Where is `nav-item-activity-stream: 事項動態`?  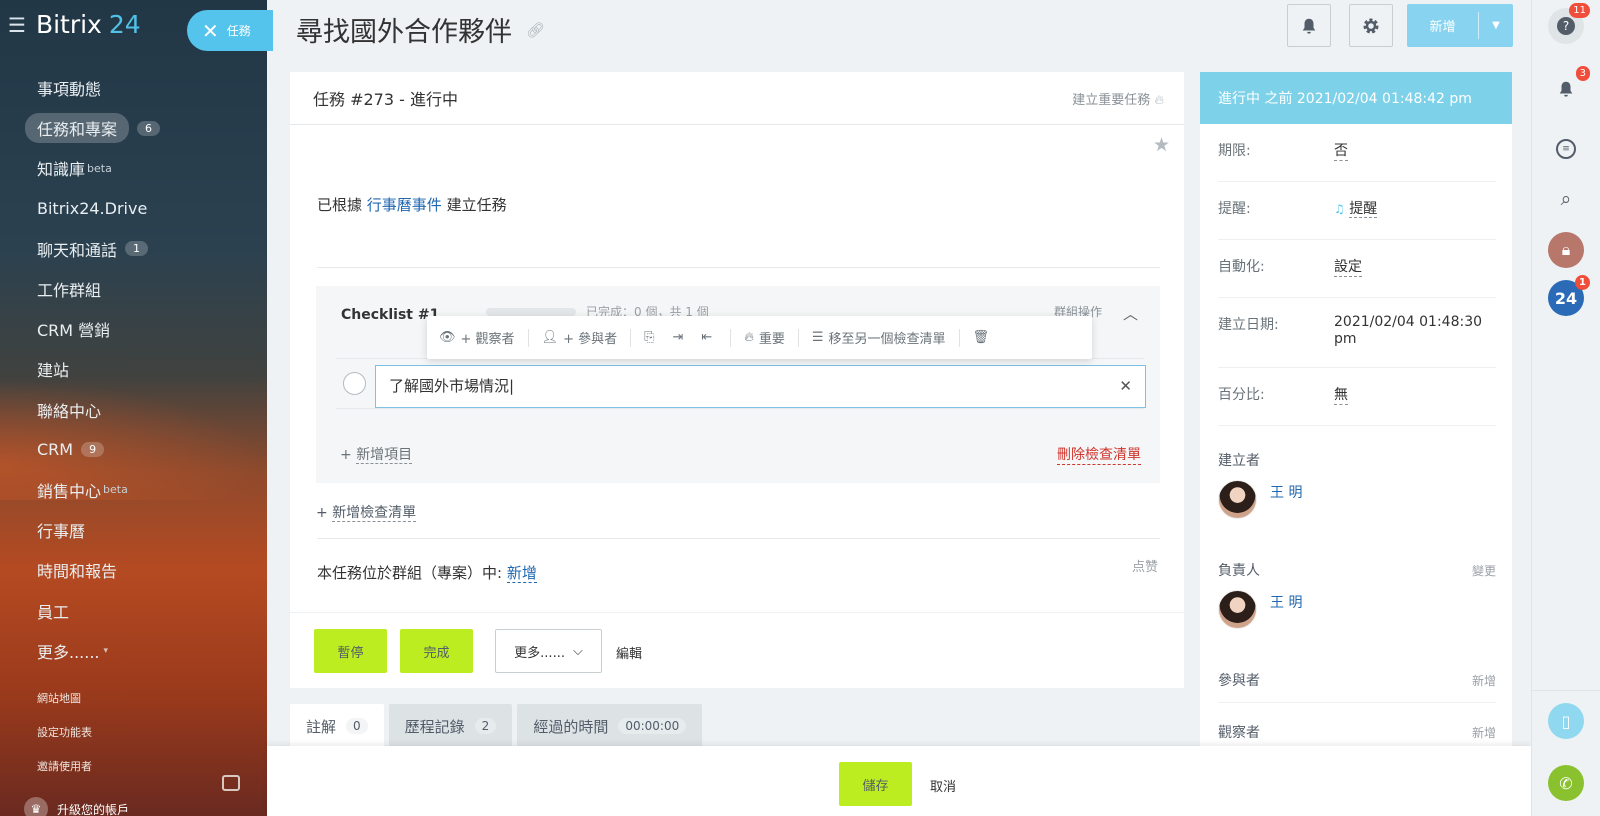
nav-item-activity-stream: 事項動態 is located at coordinates (139, 88).